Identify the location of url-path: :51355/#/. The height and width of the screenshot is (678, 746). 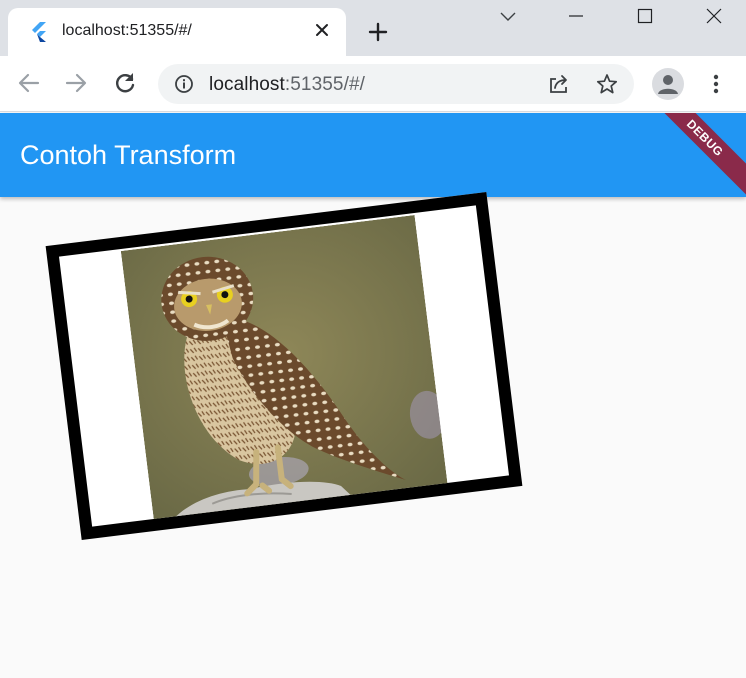
(325, 84).